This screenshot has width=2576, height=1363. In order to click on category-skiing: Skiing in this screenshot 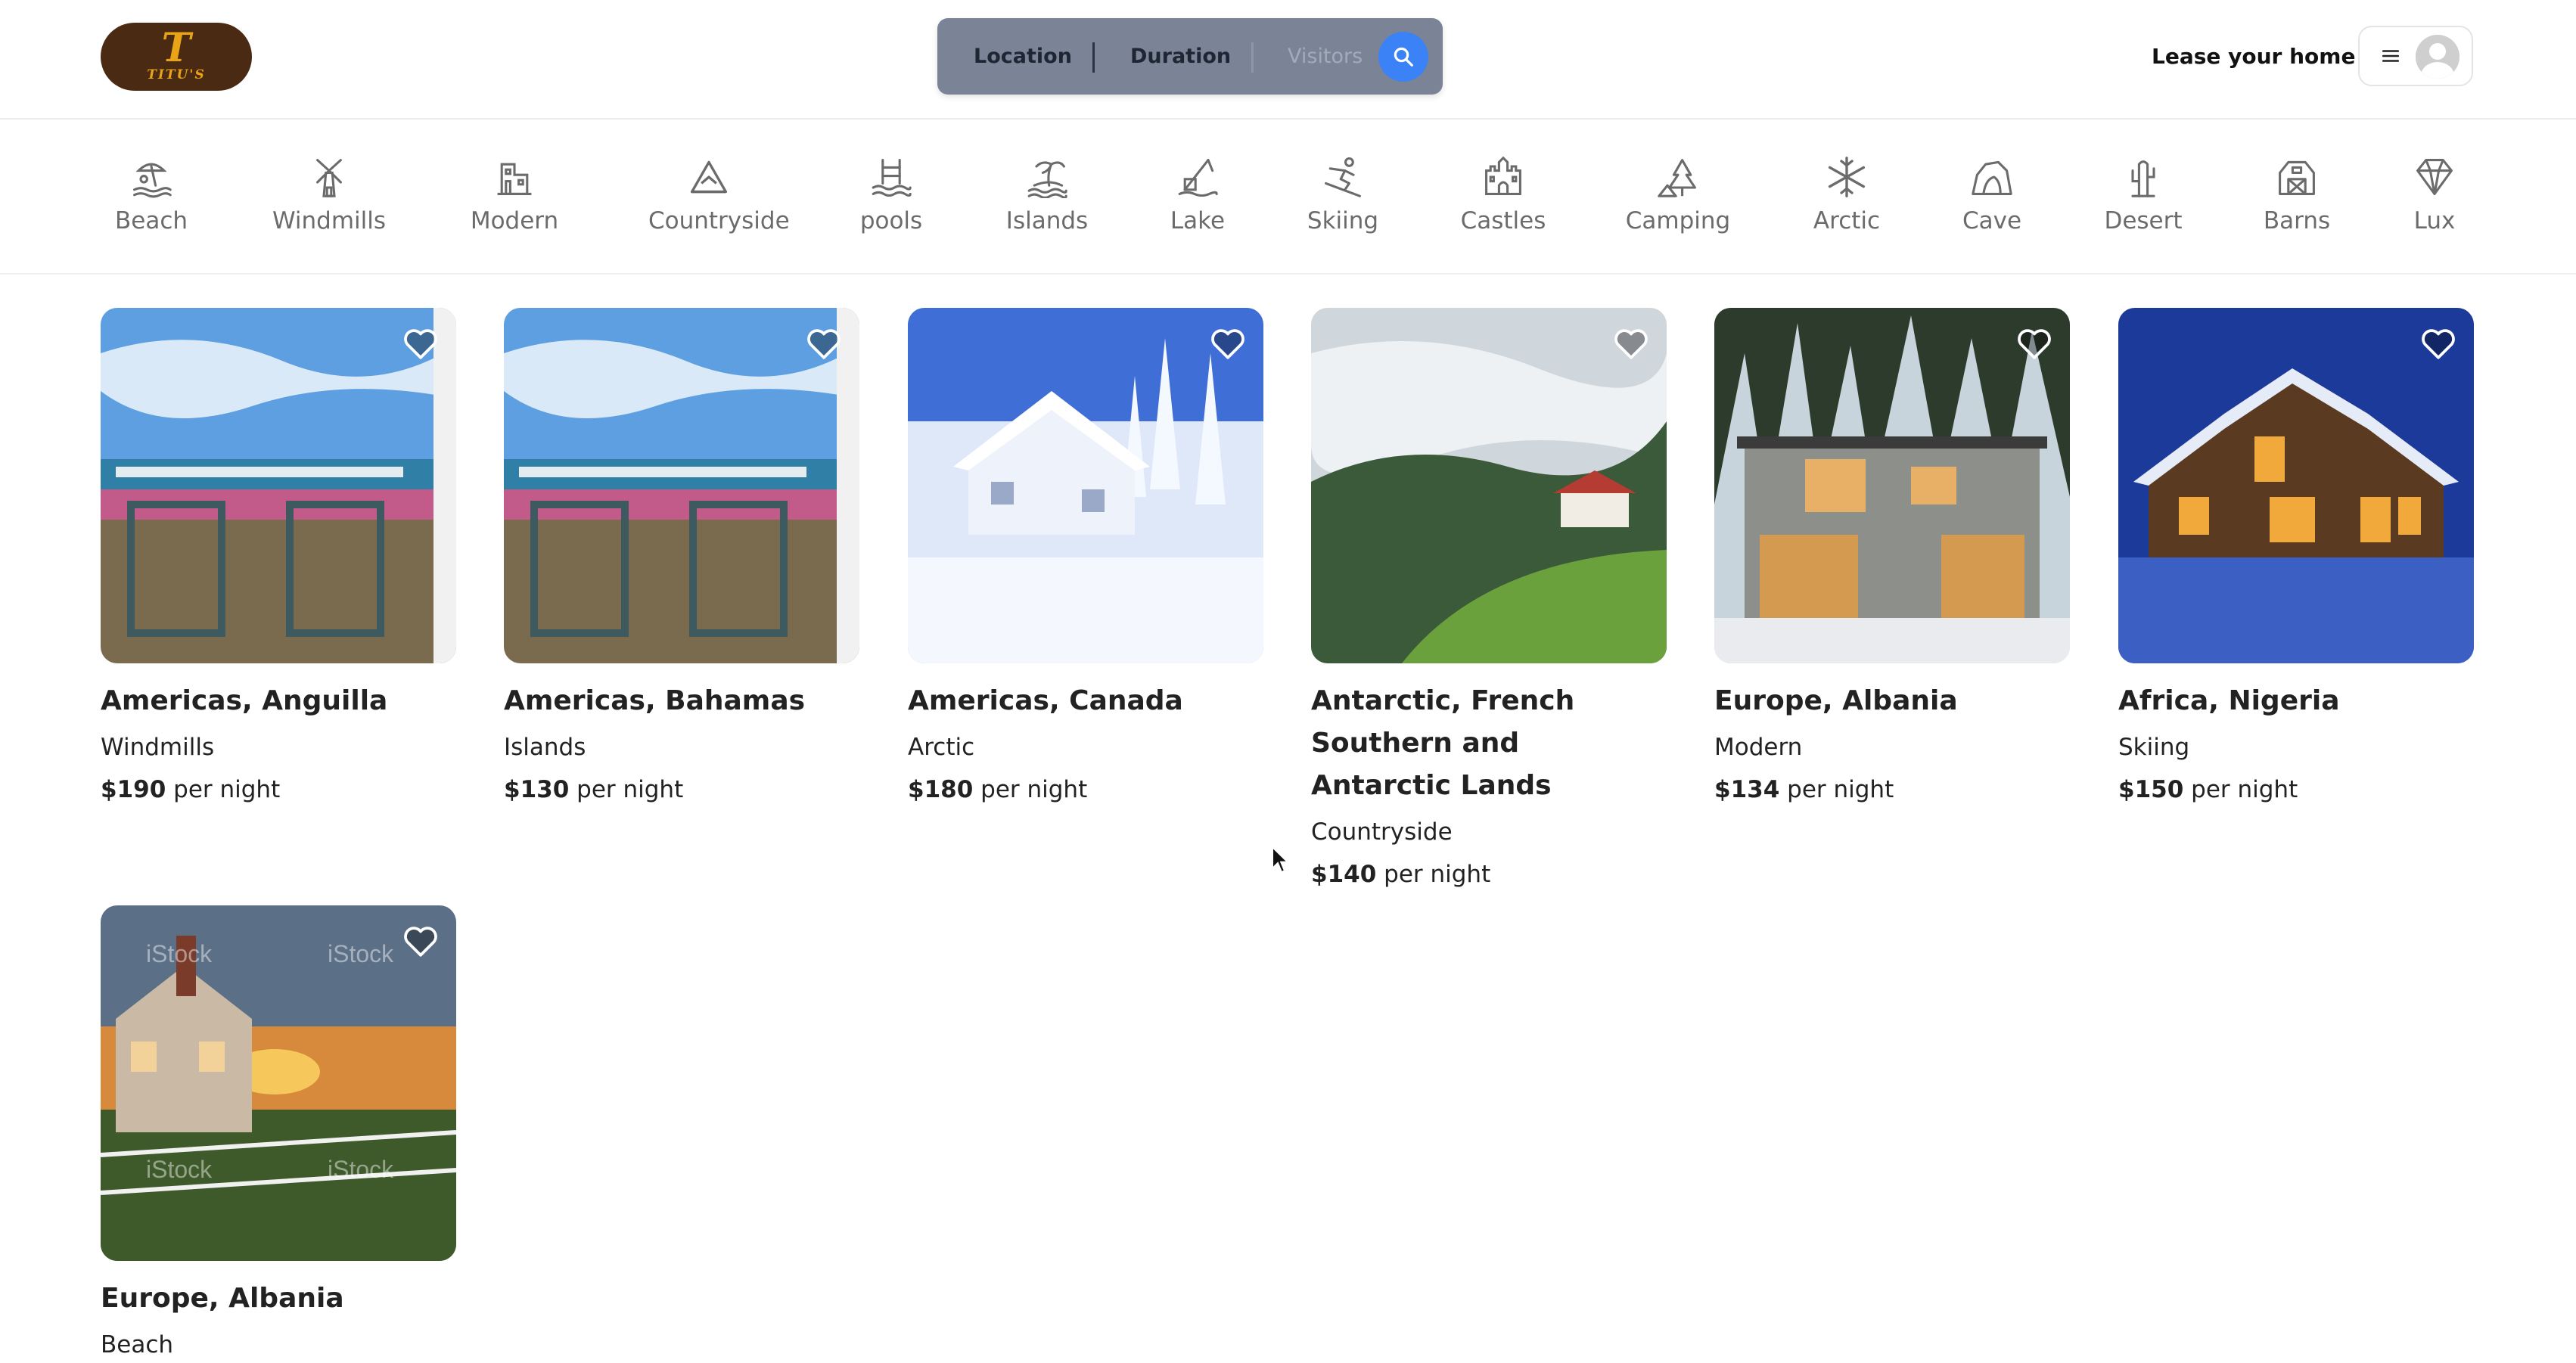, I will do `click(1342, 195)`.